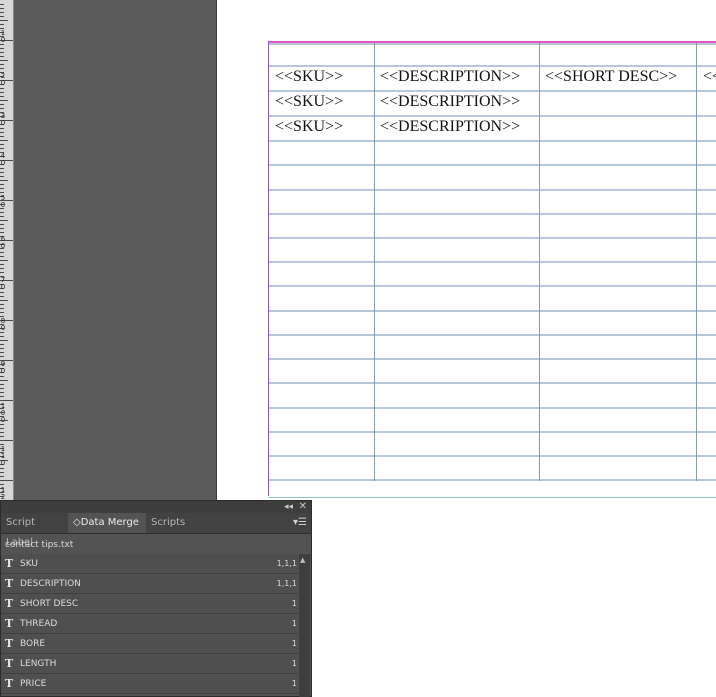 This screenshot has width=716, height=697. I want to click on double-chevron-left-icon: ◂◂, so click(288, 507).